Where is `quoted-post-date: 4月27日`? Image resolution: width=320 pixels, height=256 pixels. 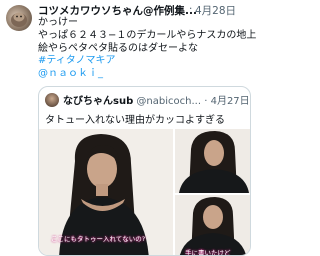
quoted-post-date: 4月27日 is located at coordinates (230, 101).